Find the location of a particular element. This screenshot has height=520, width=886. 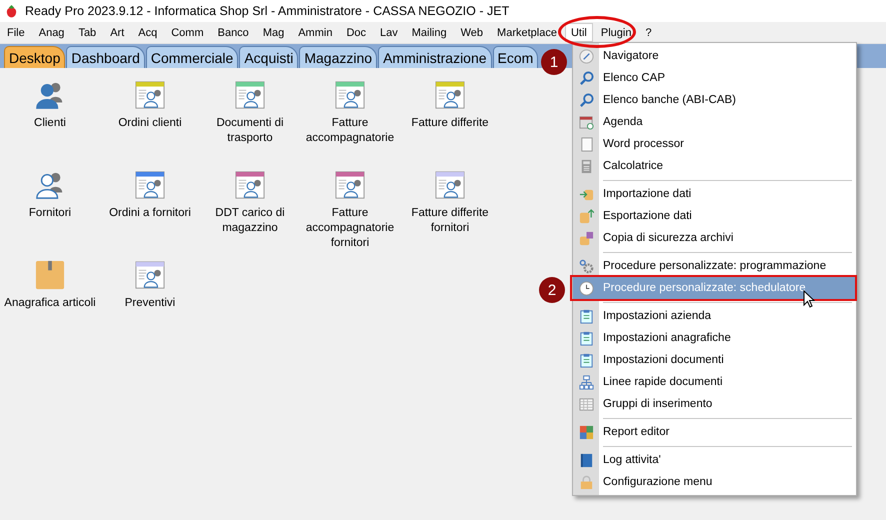

menu-item: Marketplace is located at coordinates (527, 32).